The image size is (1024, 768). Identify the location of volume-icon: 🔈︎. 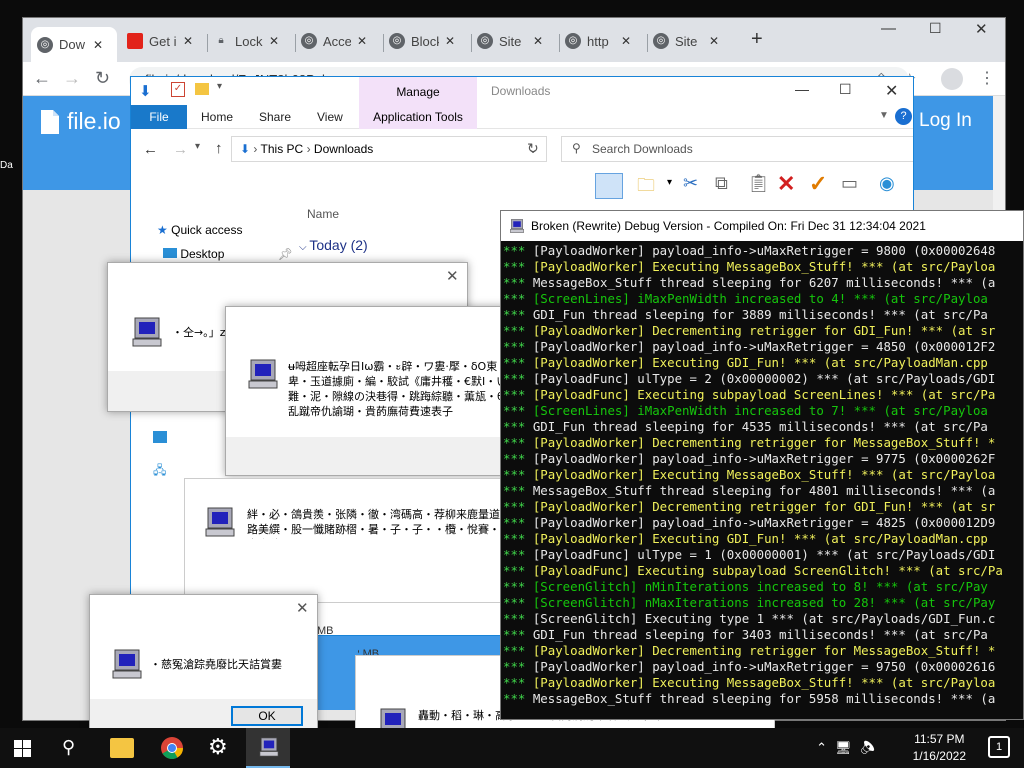
(871, 747).